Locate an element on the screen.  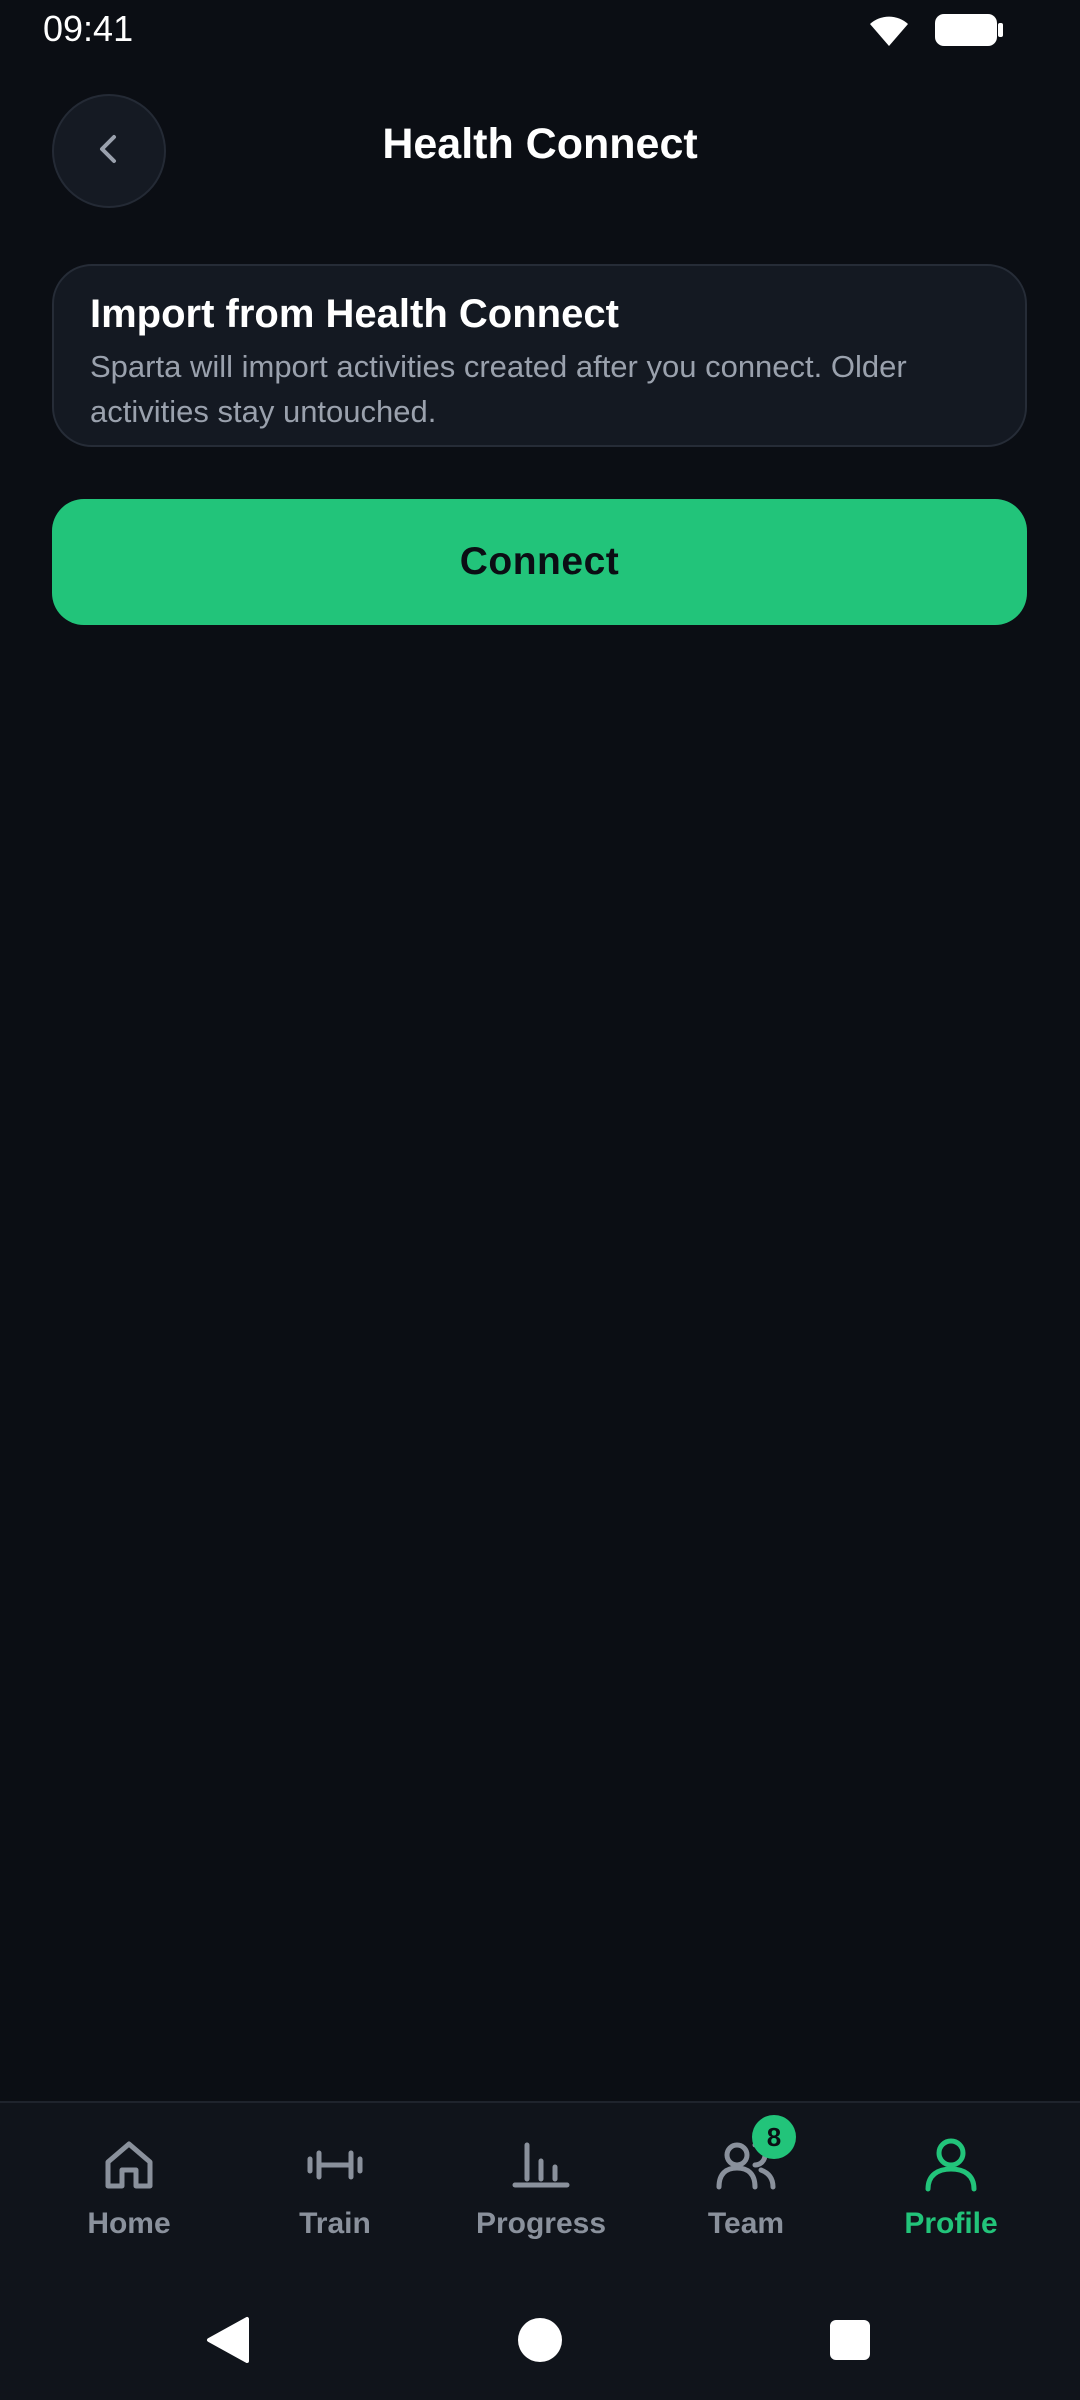
back-triangle-icon is located at coordinates (228, 2342).